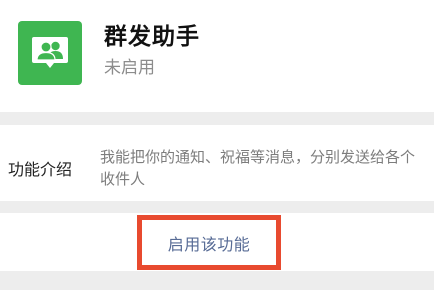 This screenshot has height=290, width=434. I want to click on intro-description: 我能把你的通知、祝福等消息，分别发送给各个收件人, so click(258, 168).